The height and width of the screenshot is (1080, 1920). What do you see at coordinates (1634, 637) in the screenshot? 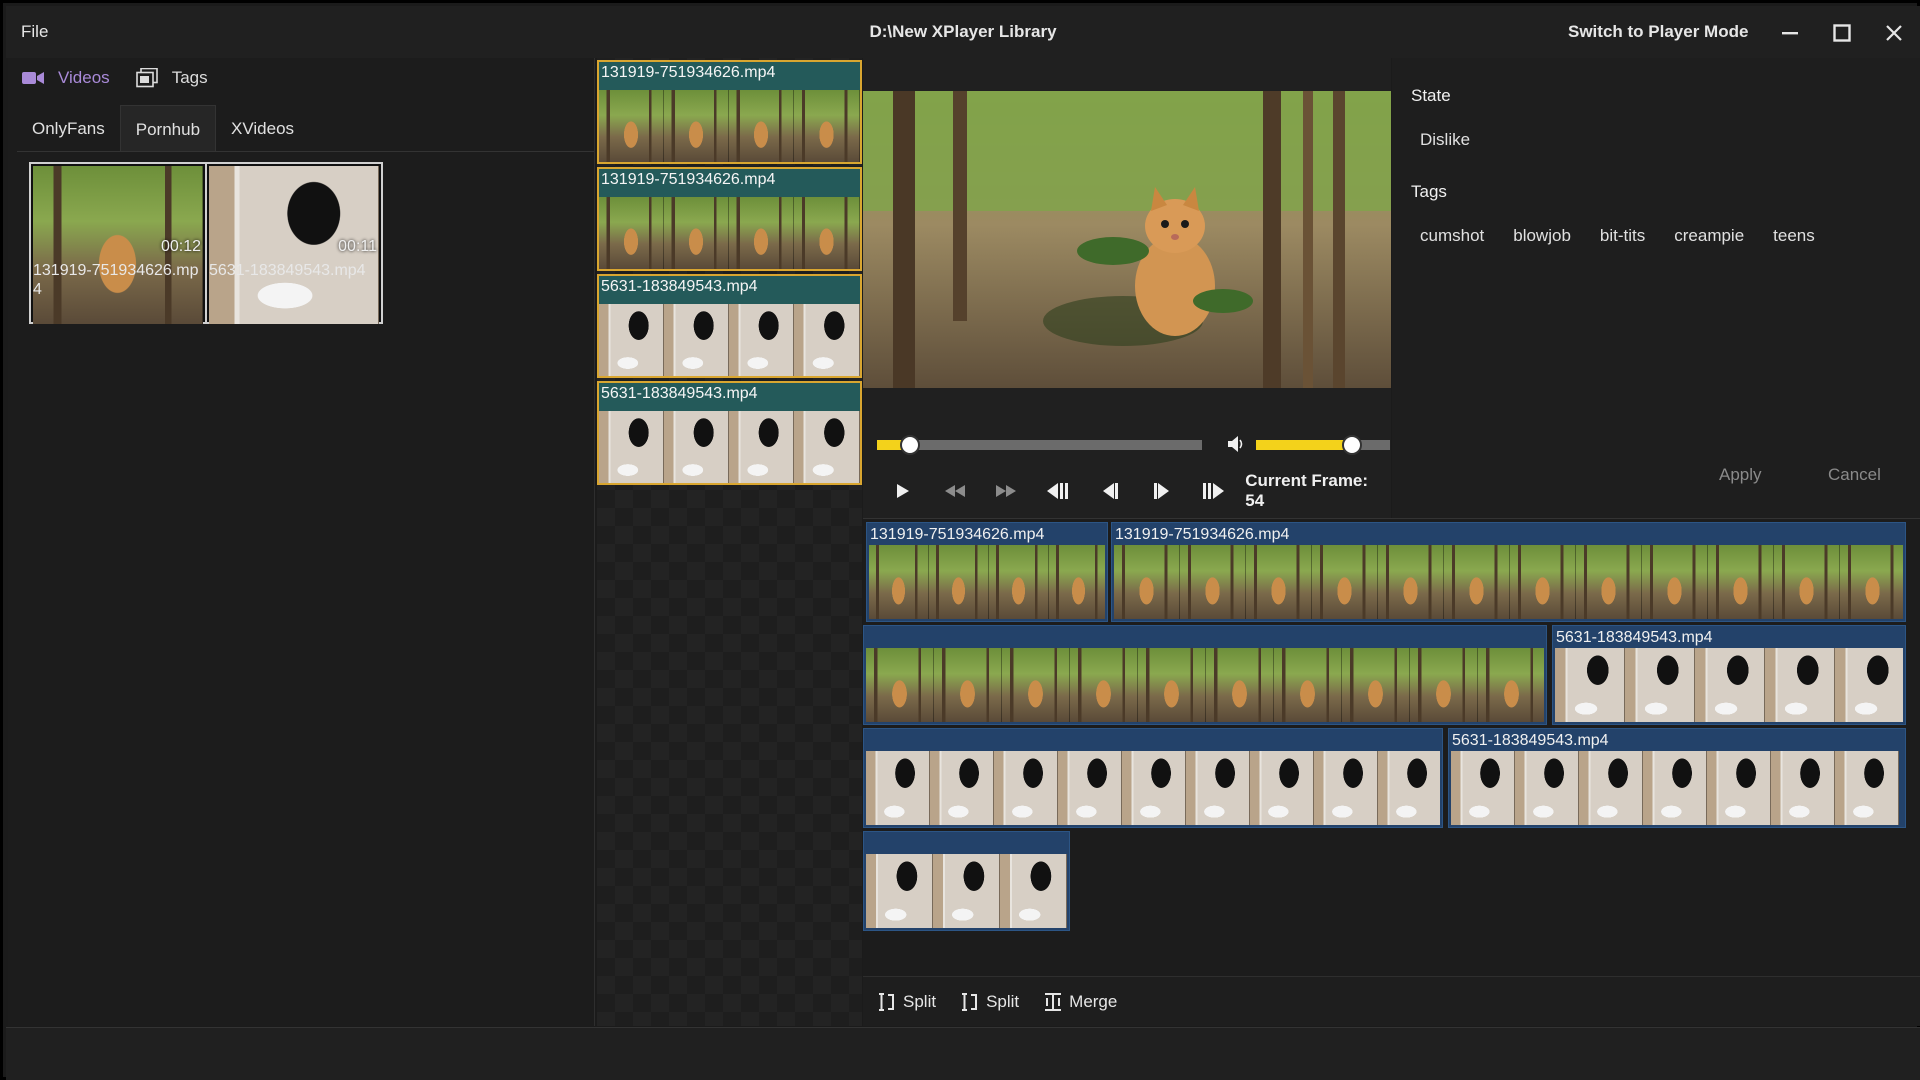
I see `timeline-clip-filename: 5631-183849543.mp4` at bounding box center [1634, 637].